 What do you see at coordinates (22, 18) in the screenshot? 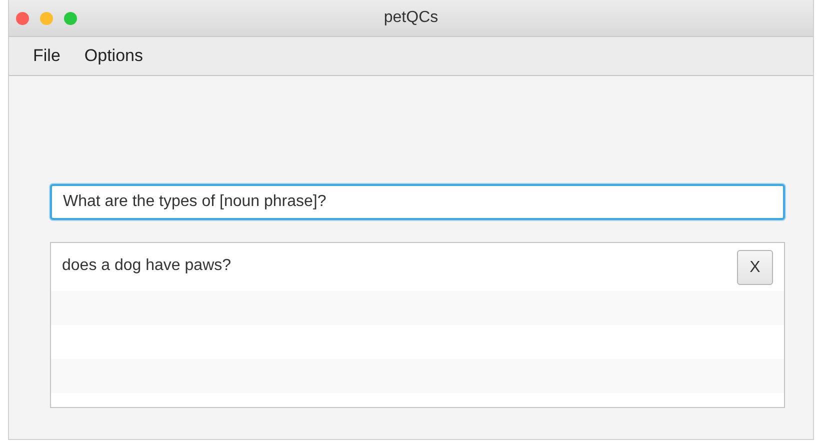
I see `close-button` at bounding box center [22, 18].